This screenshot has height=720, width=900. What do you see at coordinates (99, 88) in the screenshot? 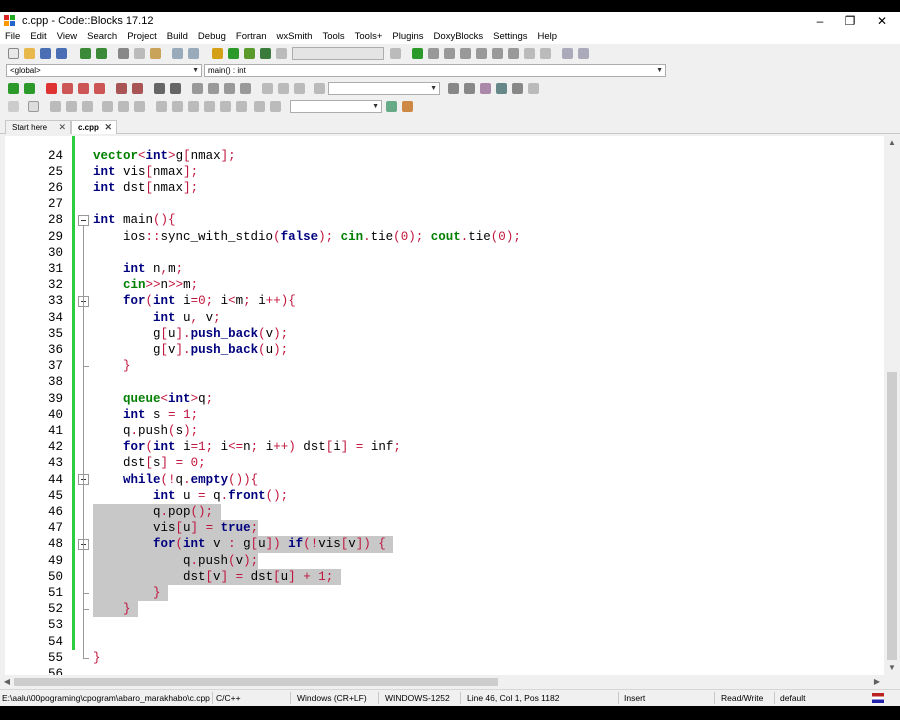
I see `clear-bookmarks-icon` at bounding box center [99, 88].